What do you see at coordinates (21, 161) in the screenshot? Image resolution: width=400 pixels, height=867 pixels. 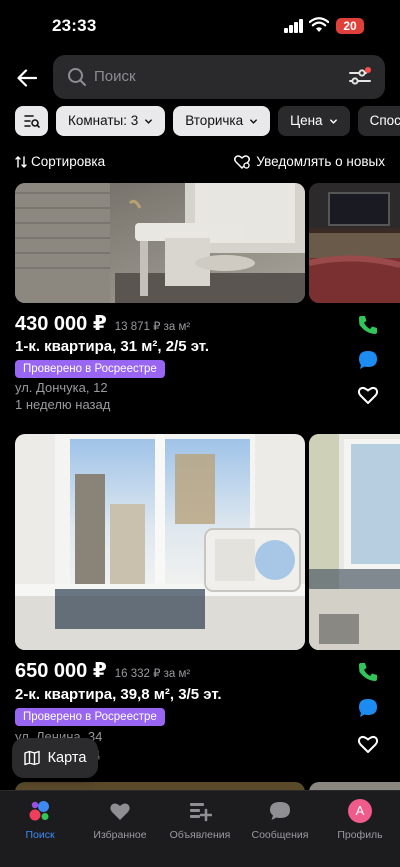 I see `sort-arrows-icon` at bounding box center [21, 161].